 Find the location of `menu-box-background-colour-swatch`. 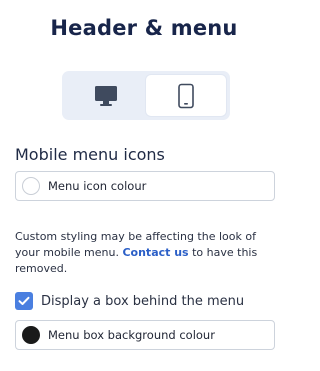

menu-box-background-colour-swatch is located at coordinates (31, 335).